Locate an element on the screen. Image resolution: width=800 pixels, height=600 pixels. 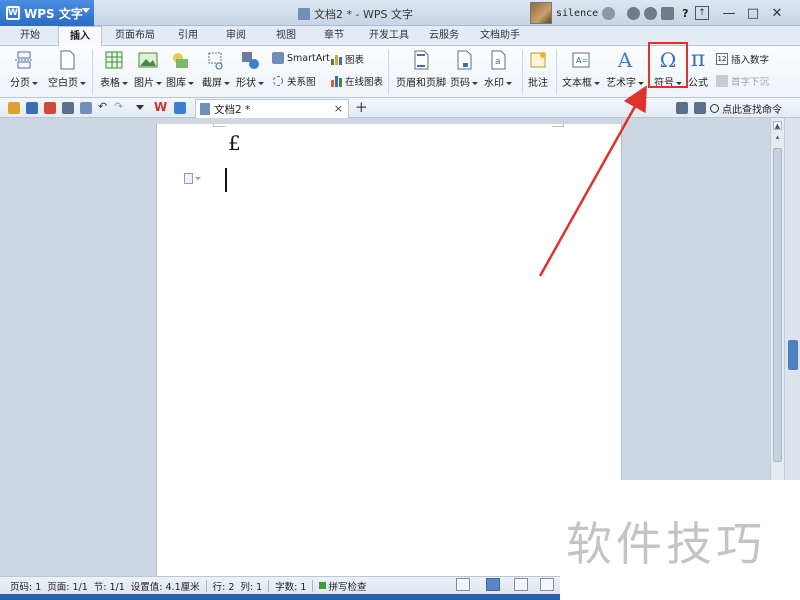
wordart-button: A 艺术字 is located at coordinates (625, 69).